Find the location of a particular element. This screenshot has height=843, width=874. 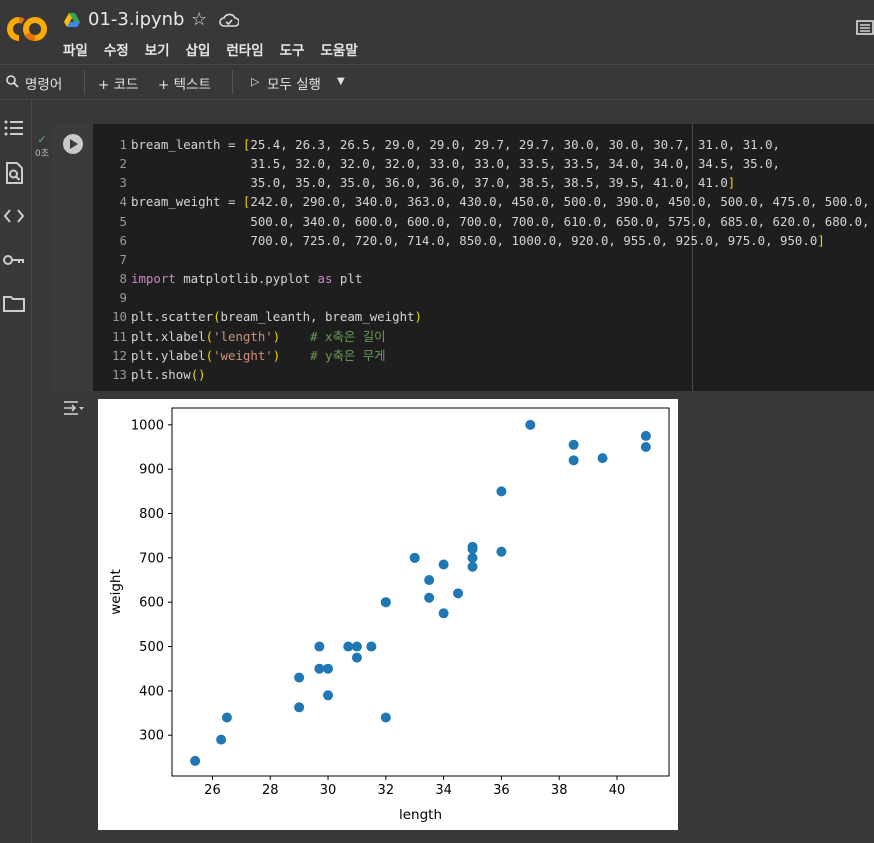

x-tick-label: 36 is located at coordinates (501, 790).